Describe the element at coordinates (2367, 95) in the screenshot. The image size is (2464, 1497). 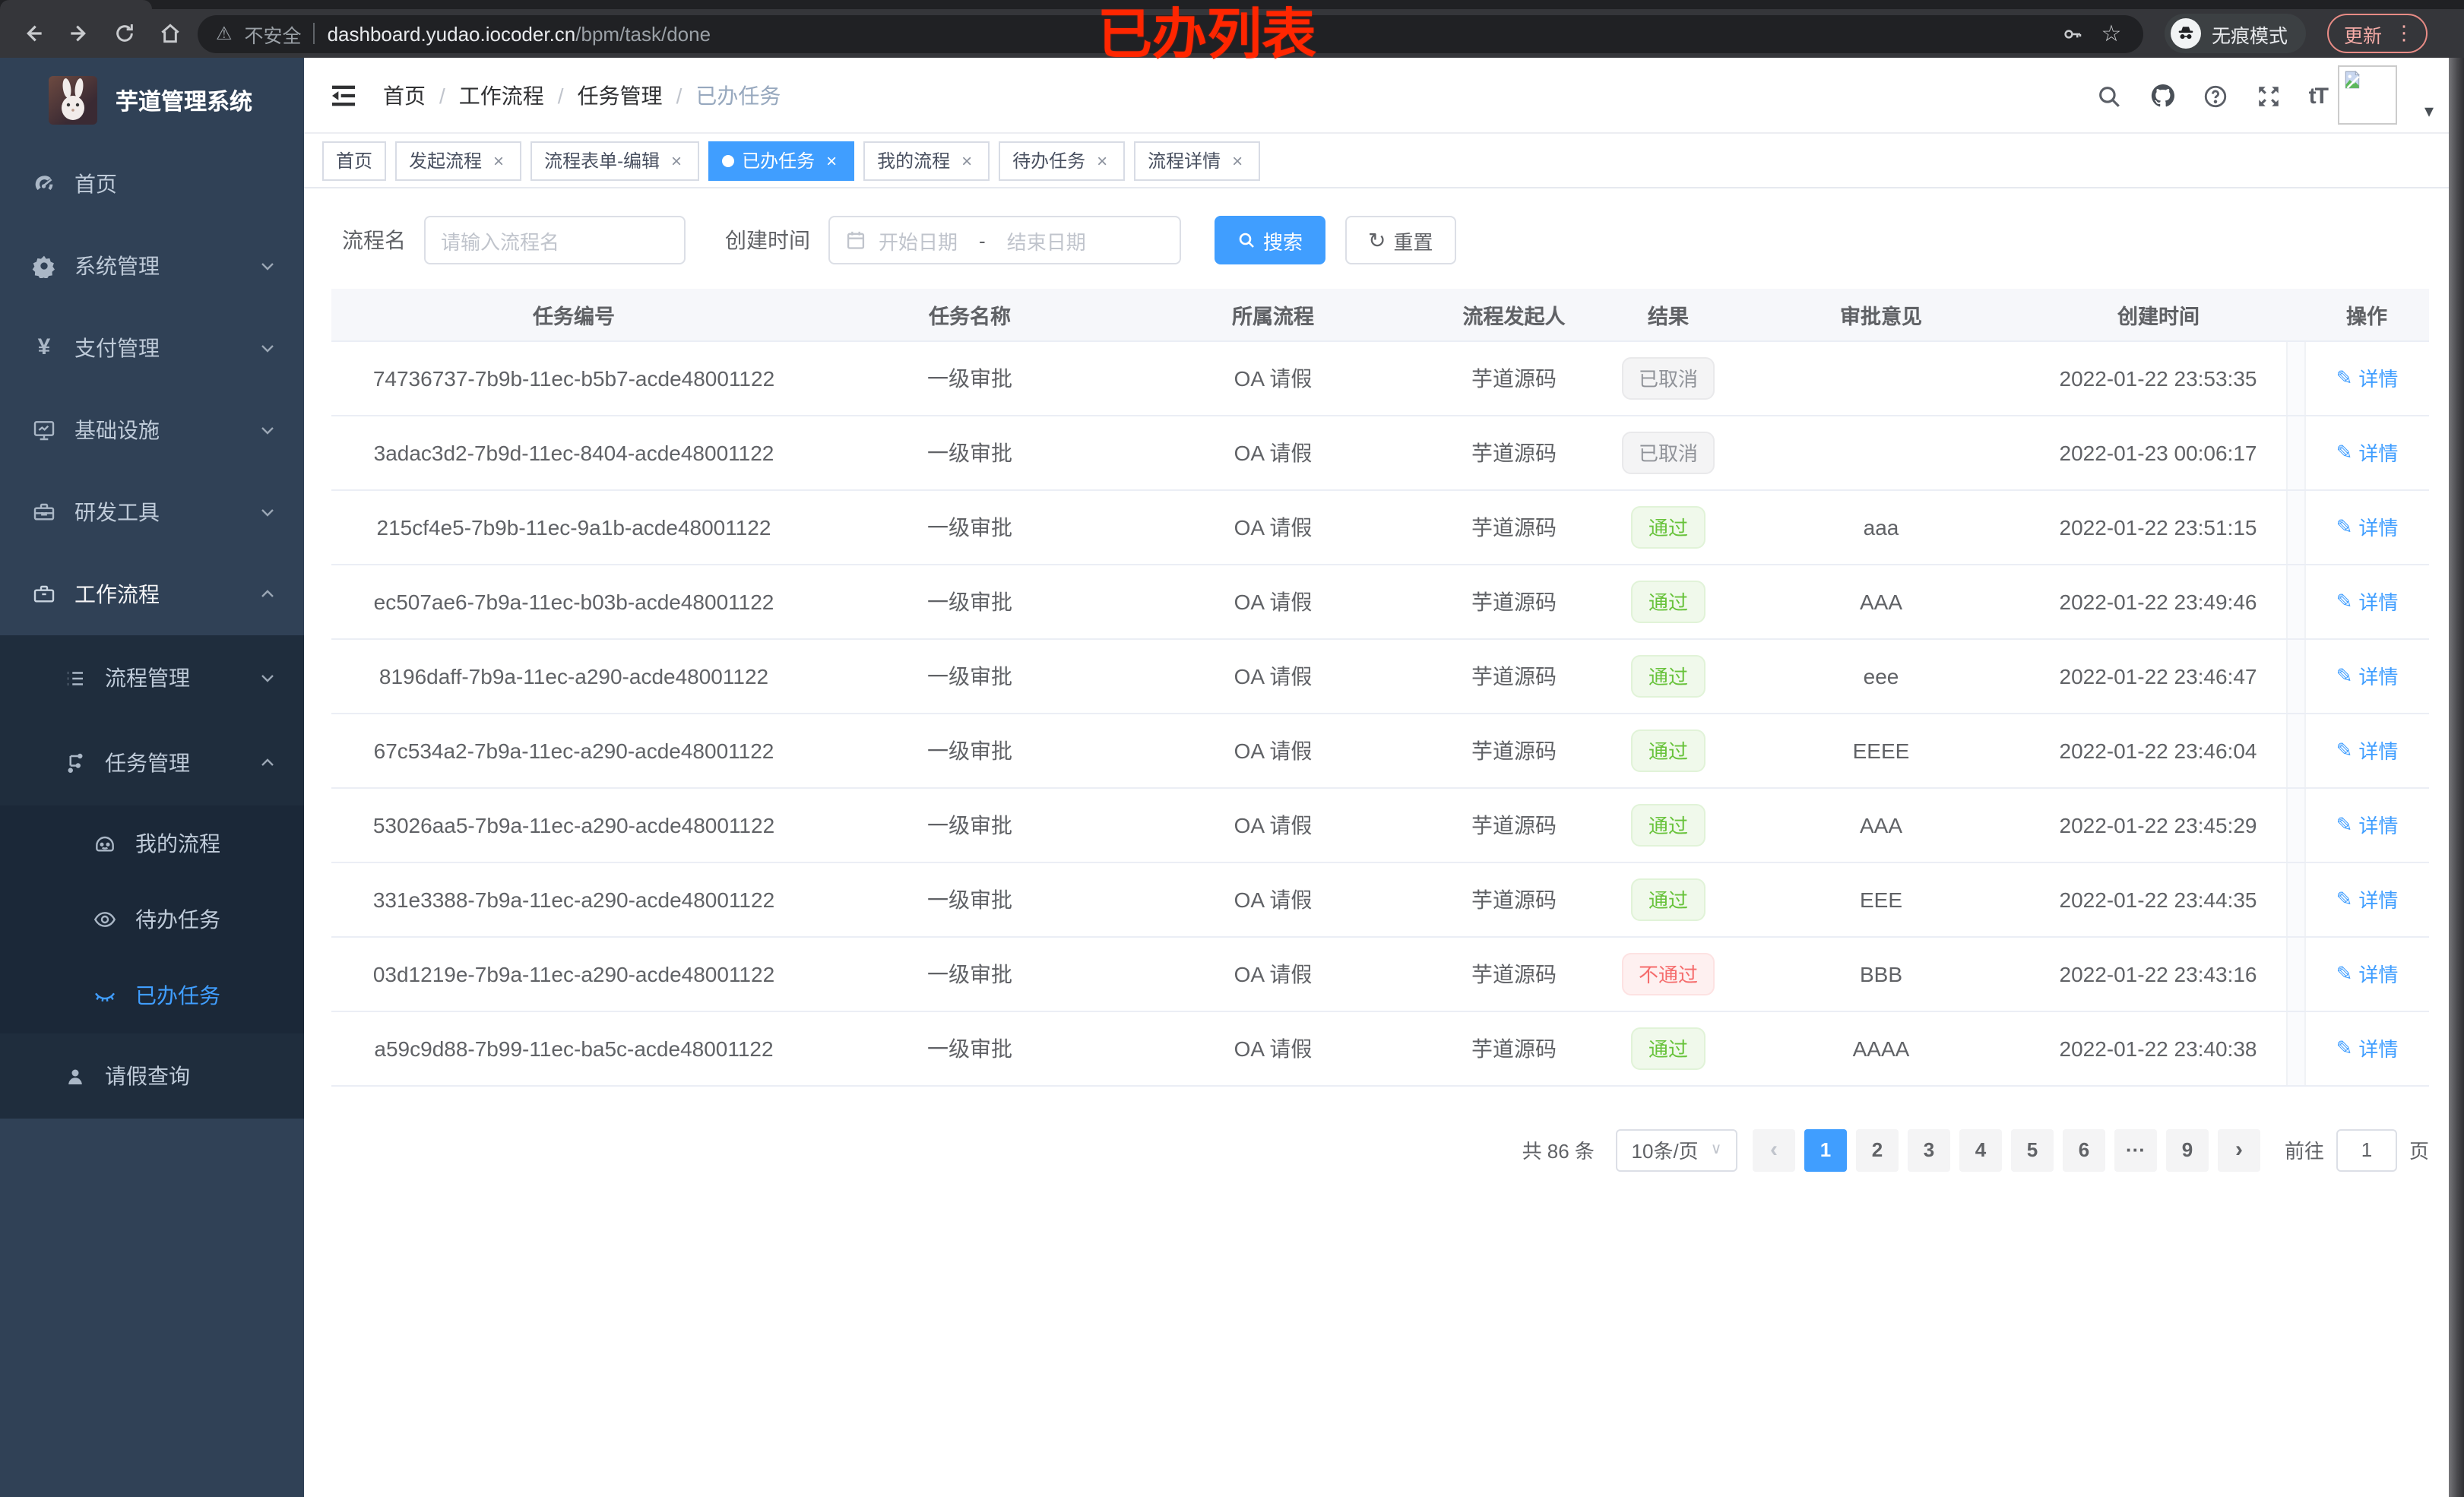
I see `avatar` at that location.